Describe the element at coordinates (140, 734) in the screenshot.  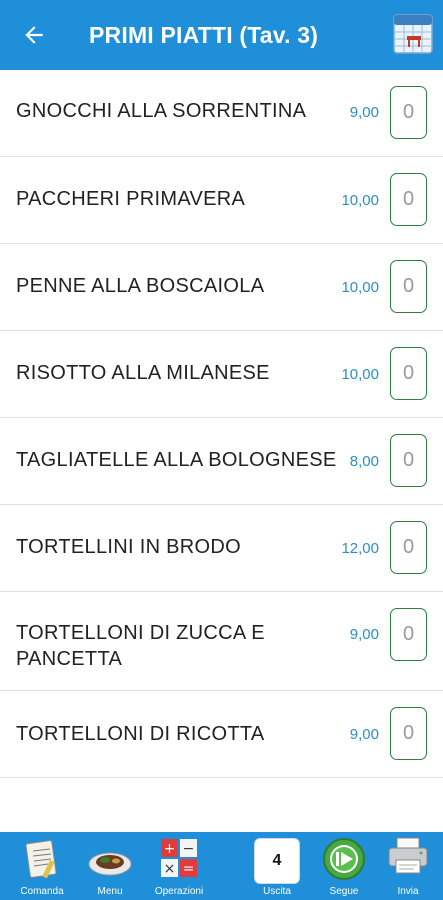
I see `dish-name: TORTELLONI DI RICOTTA` at that location.